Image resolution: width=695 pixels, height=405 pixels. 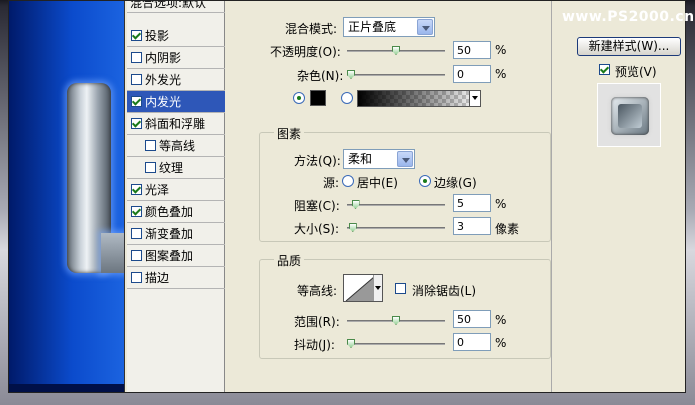 I want to click on range-input: 50, so click(x=472, y=319).